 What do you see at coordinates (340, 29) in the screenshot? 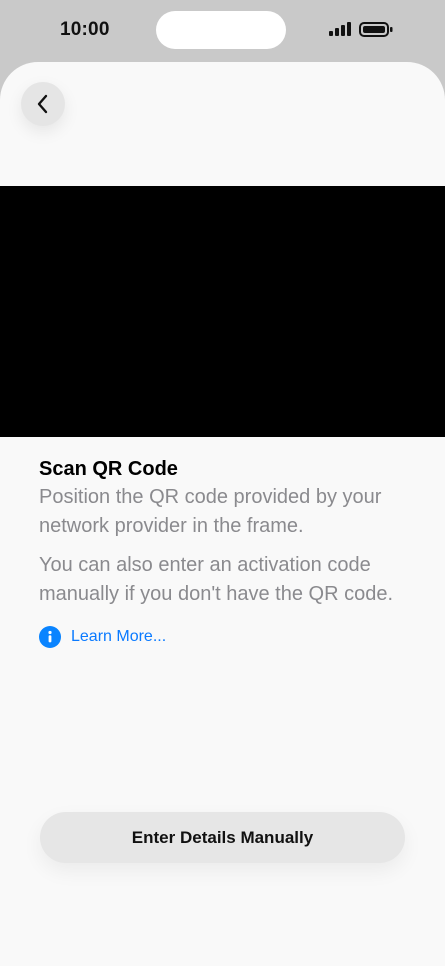
I see `cellular-signal-icon` at bounding box center [340, 29].